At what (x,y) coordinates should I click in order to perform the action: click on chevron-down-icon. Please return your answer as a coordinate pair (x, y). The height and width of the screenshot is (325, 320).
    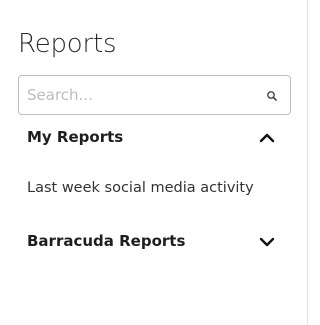
    Looking at the image, I should click on (267, 242).